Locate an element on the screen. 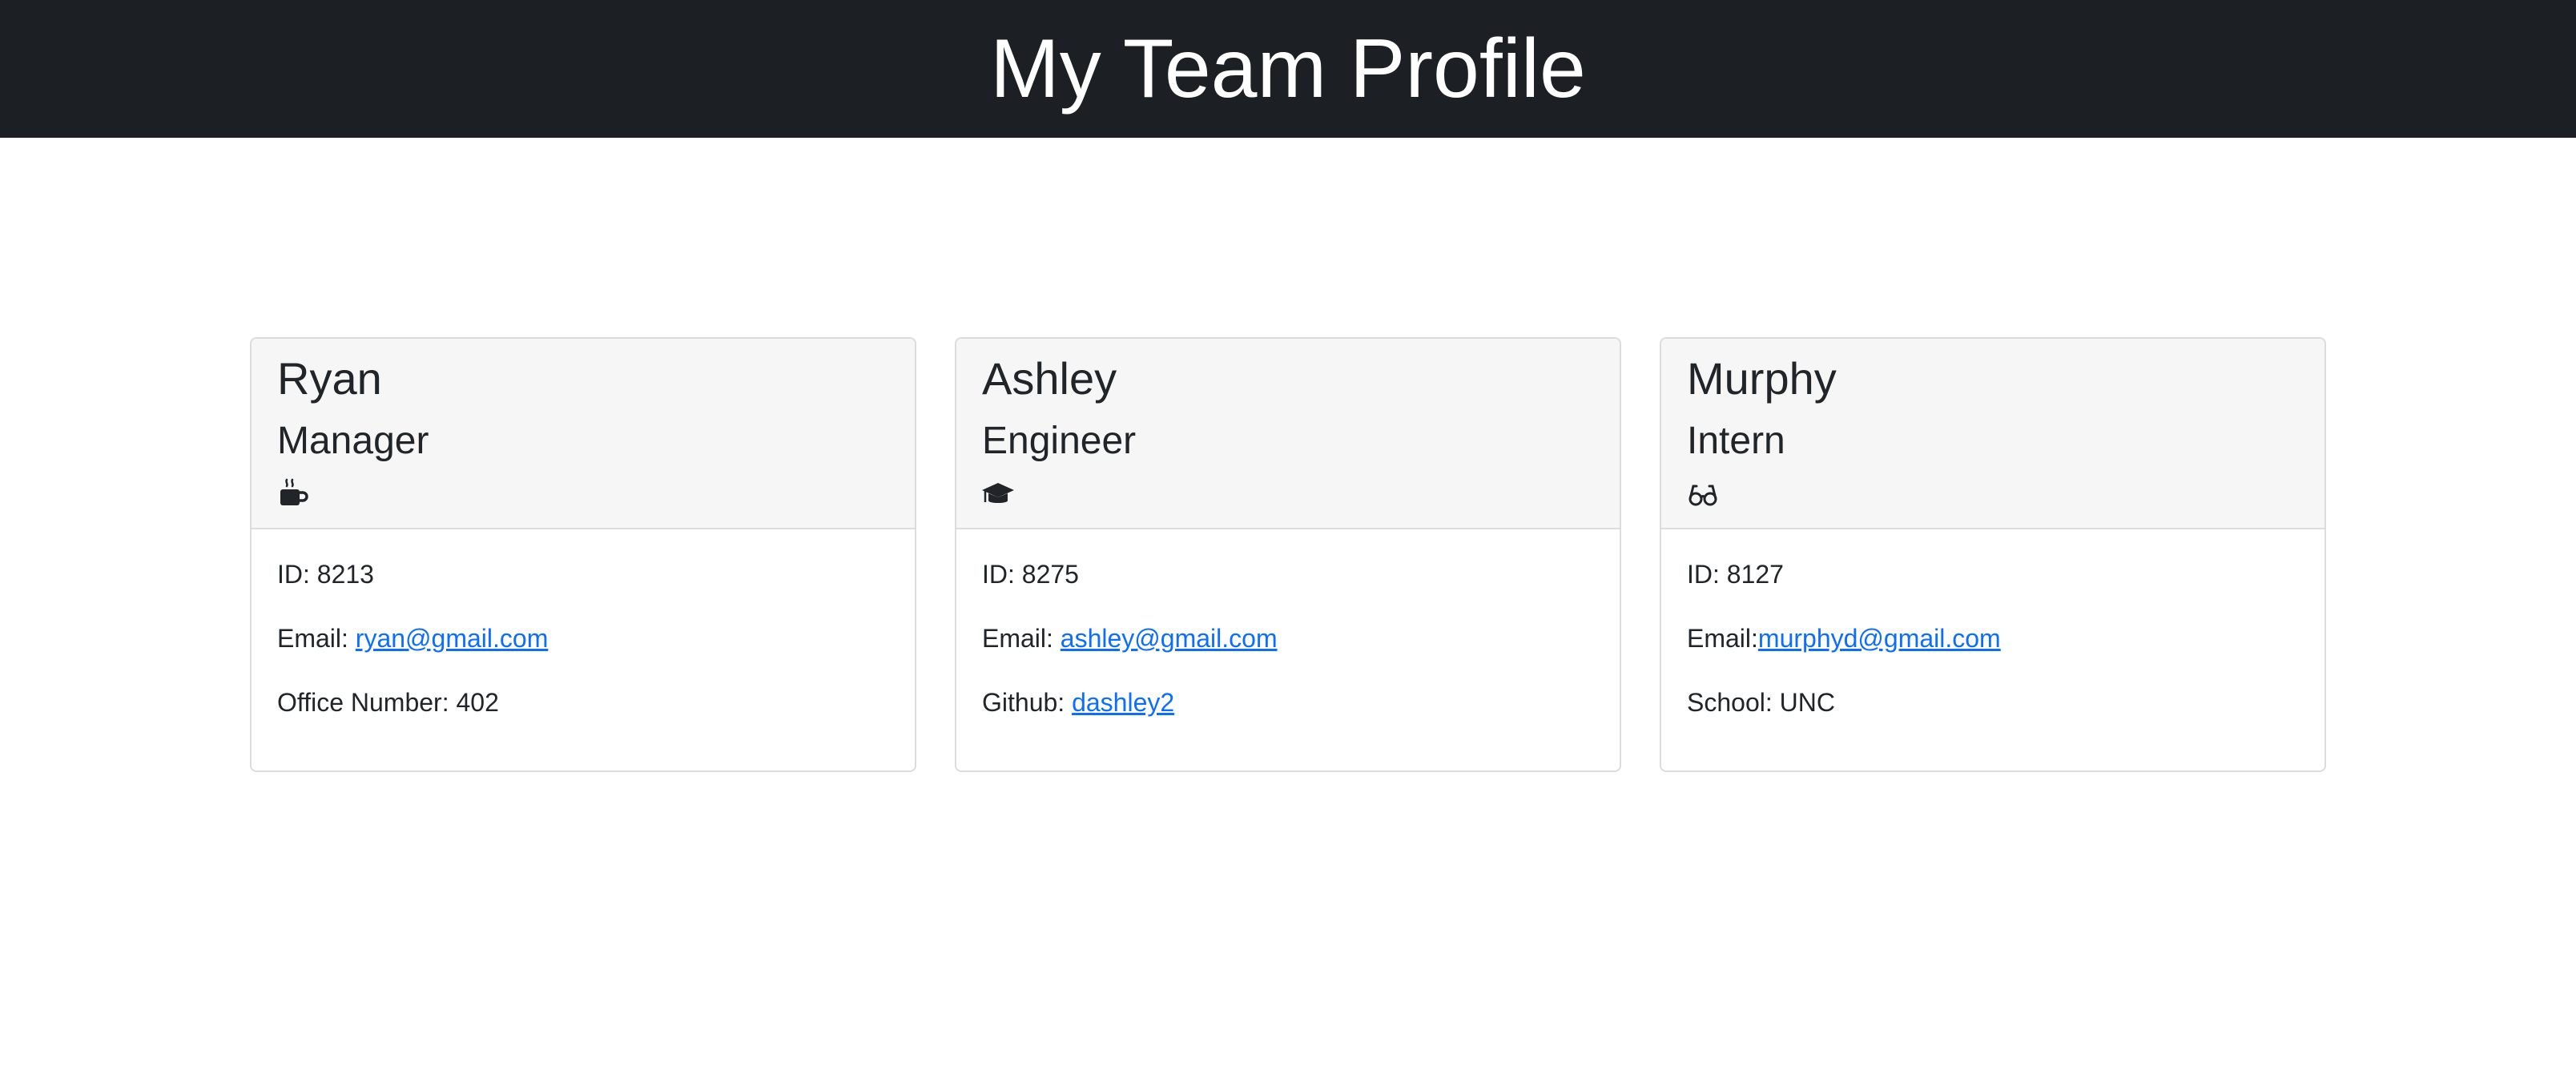 The height and width of the screenshot is (1078, 2576). glasses-icon is located at coordinates (1702, 495).